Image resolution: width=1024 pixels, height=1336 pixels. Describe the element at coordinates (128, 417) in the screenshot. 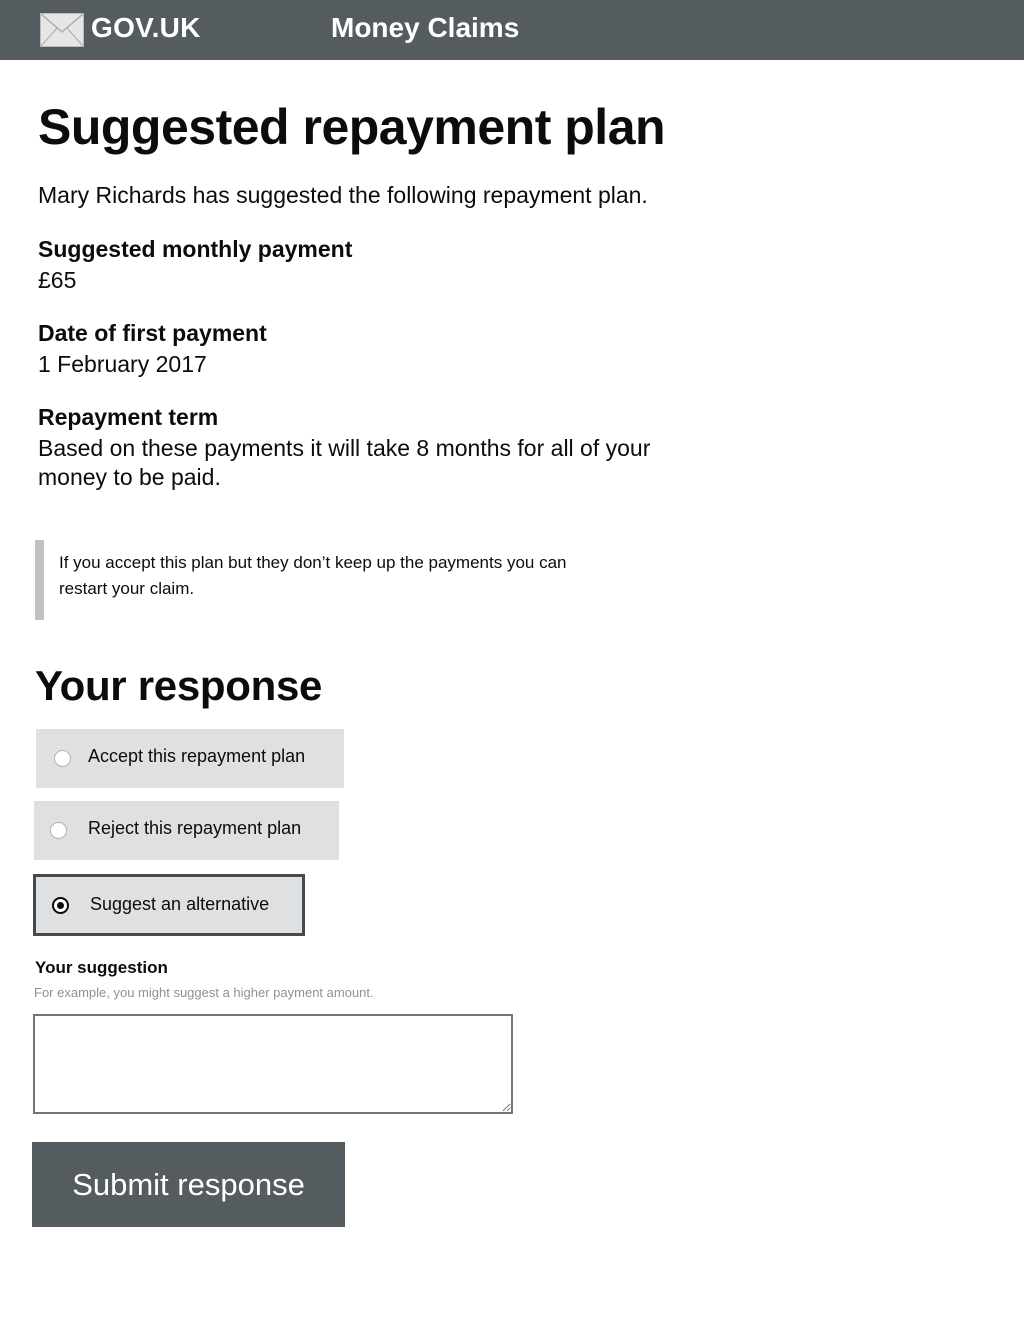

I see `repayment-term-label: Repayment term` at that location.